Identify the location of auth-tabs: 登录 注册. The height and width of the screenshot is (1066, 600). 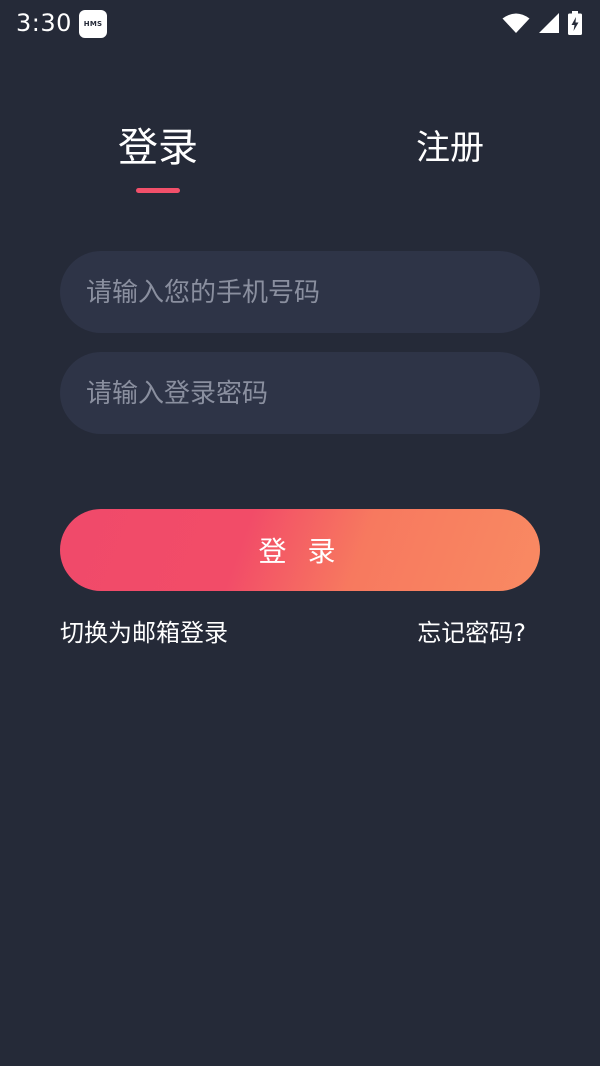
(300, 158).